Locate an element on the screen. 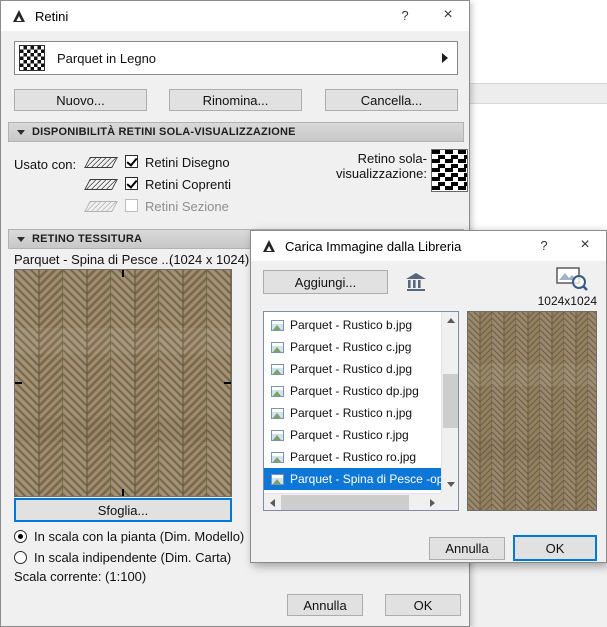  herringbone-preview-image is located at coordinates (532, 411).